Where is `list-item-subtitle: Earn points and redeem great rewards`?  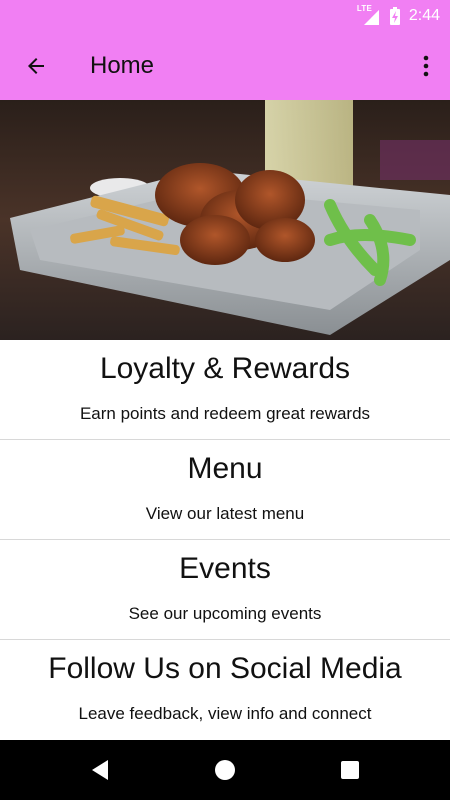
list-item-subtitle: Earn points and redeem great rewards is located at coordinates (225, 413).